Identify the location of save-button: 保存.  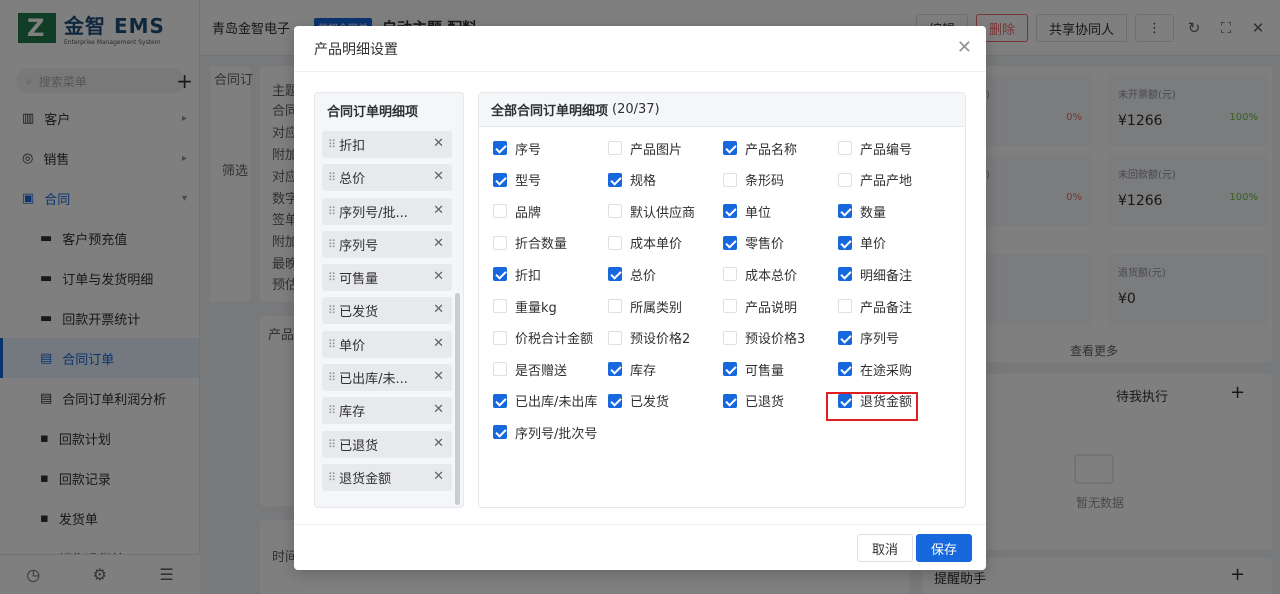
(943, 548).